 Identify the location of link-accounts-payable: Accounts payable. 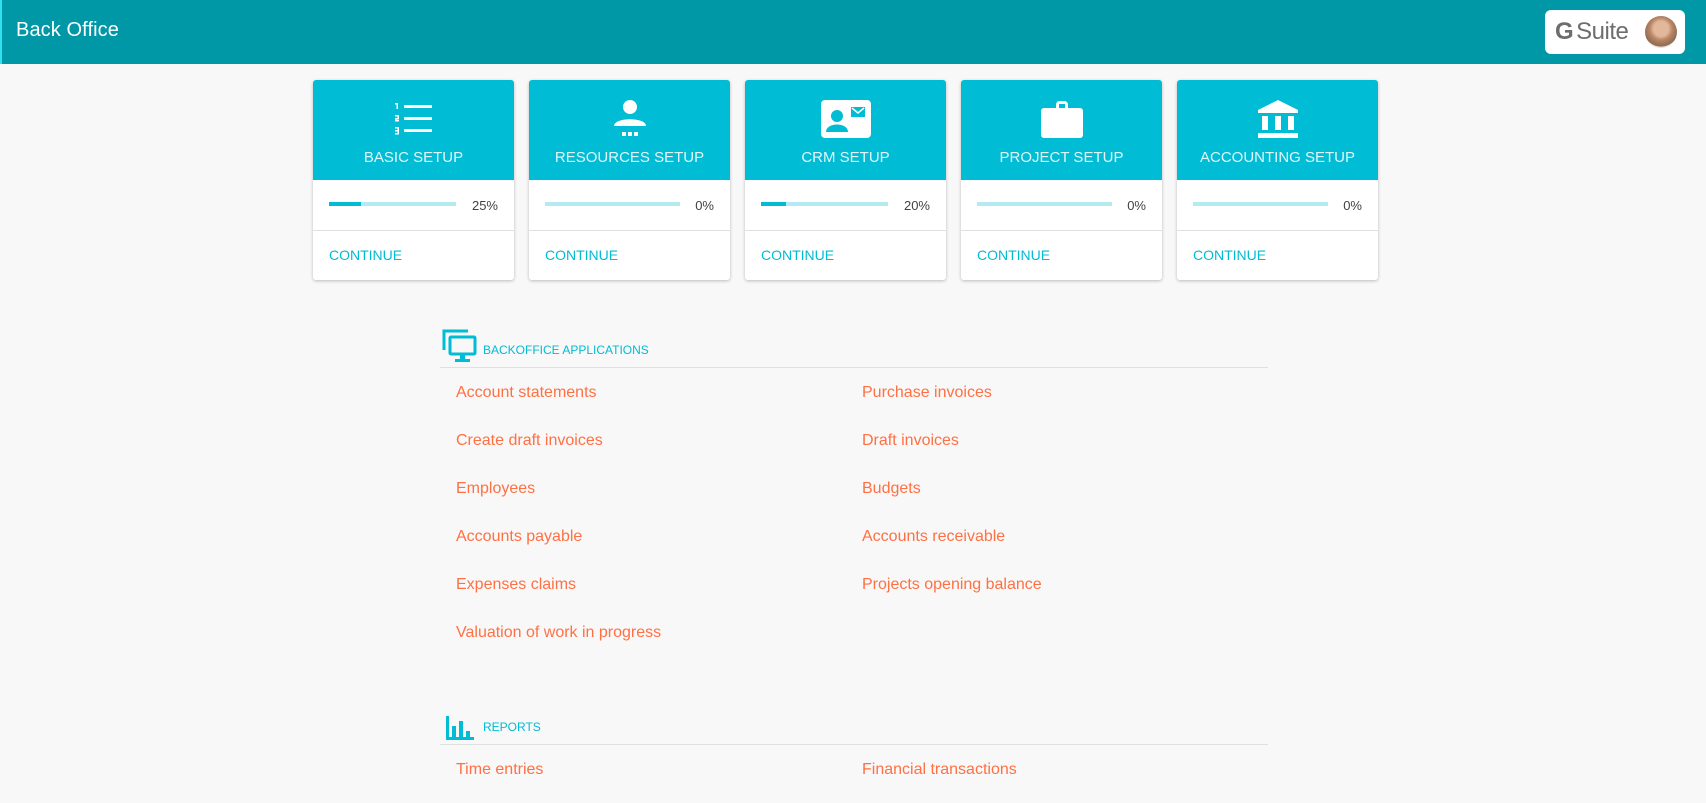
(659, 536).